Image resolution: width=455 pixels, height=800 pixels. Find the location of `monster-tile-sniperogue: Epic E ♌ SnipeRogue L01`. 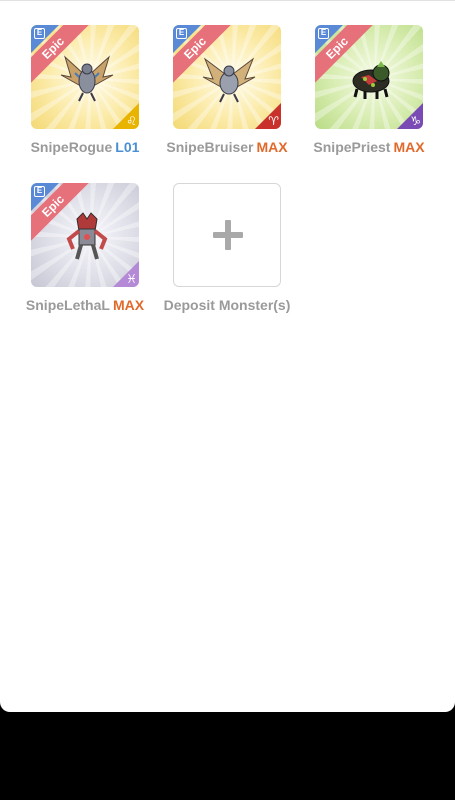

monster-tile-sniperogue: Epic E ♌ SnipeRogue L01 is located at coordinates (85, 90).